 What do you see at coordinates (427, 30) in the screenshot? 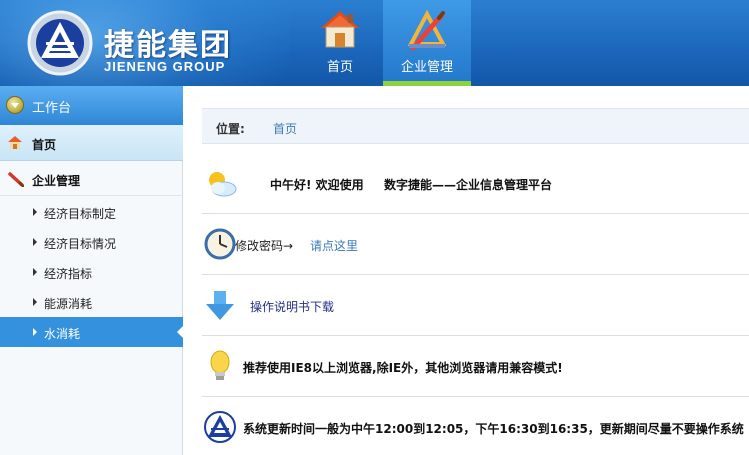
I see `tools-icon` at bounding box center [427, 30].